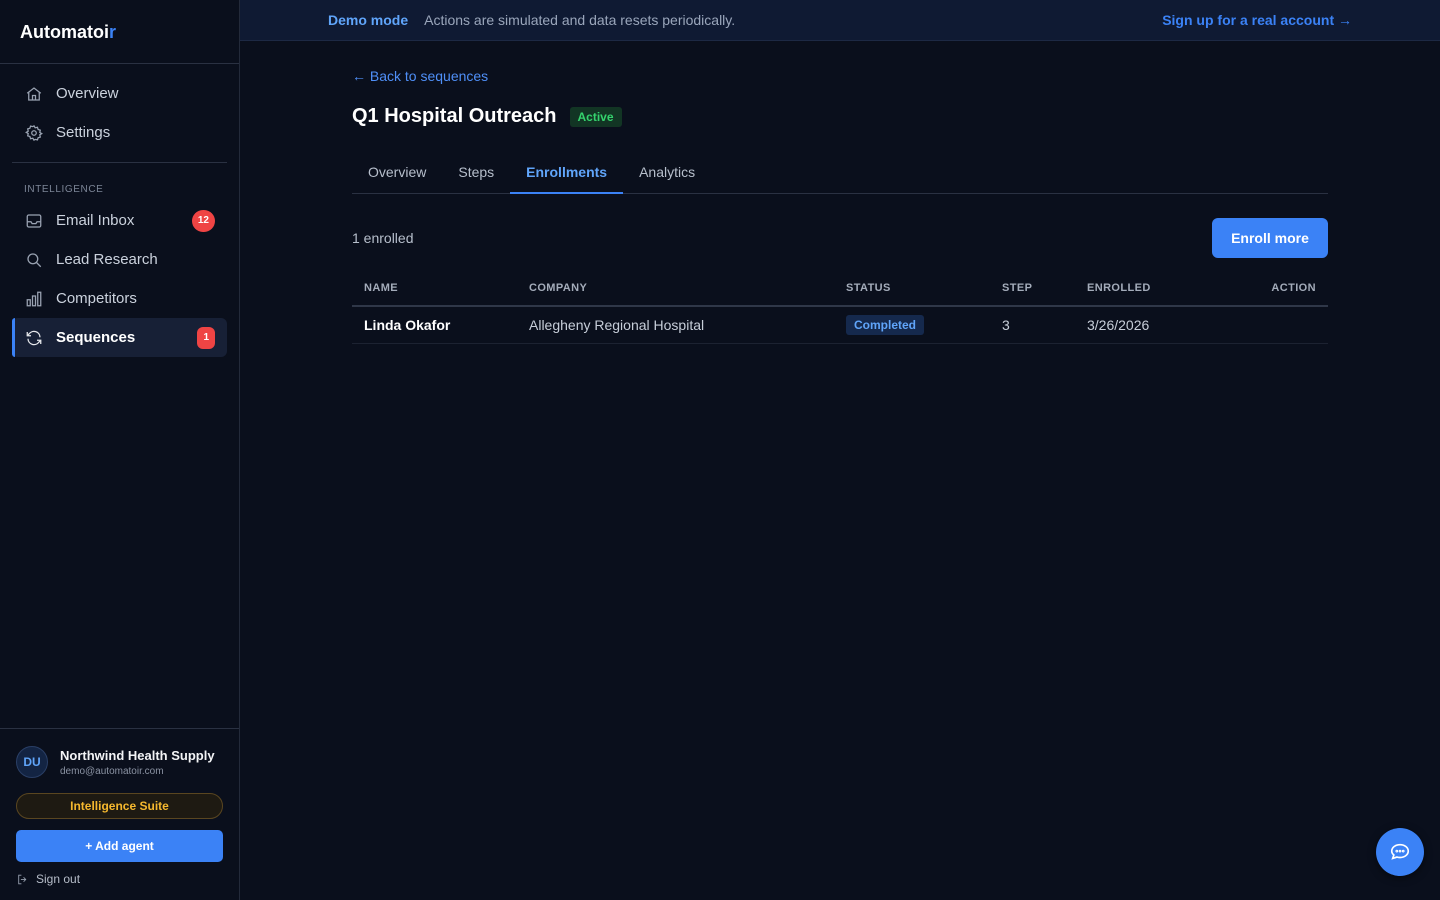  Describe the element at coordinates (368, 20) in the screenshot. I see `demo-mode-label: Demo mode` at that location.